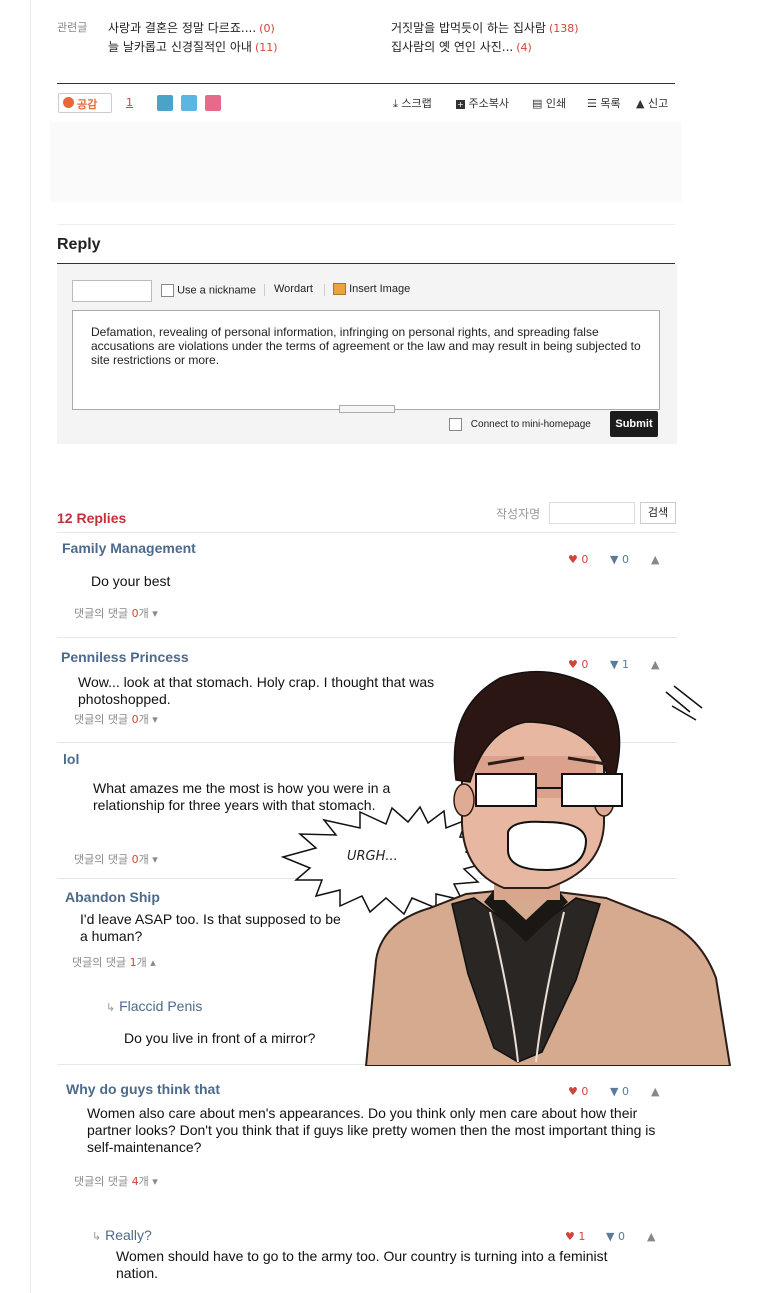 This screenshot has height=1293, width=760. I want to click on submit-button: Submit, so click(634, 424).